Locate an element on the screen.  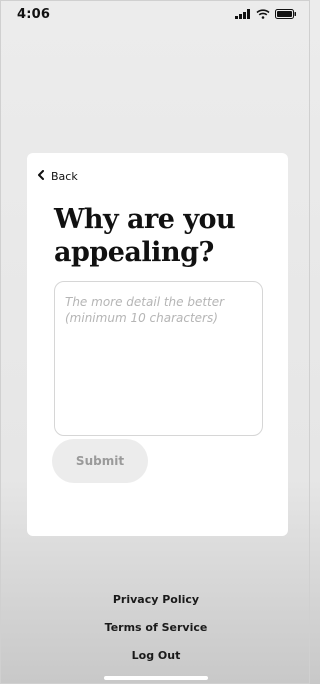
wifi-icon is located at coordinates (263, 14).